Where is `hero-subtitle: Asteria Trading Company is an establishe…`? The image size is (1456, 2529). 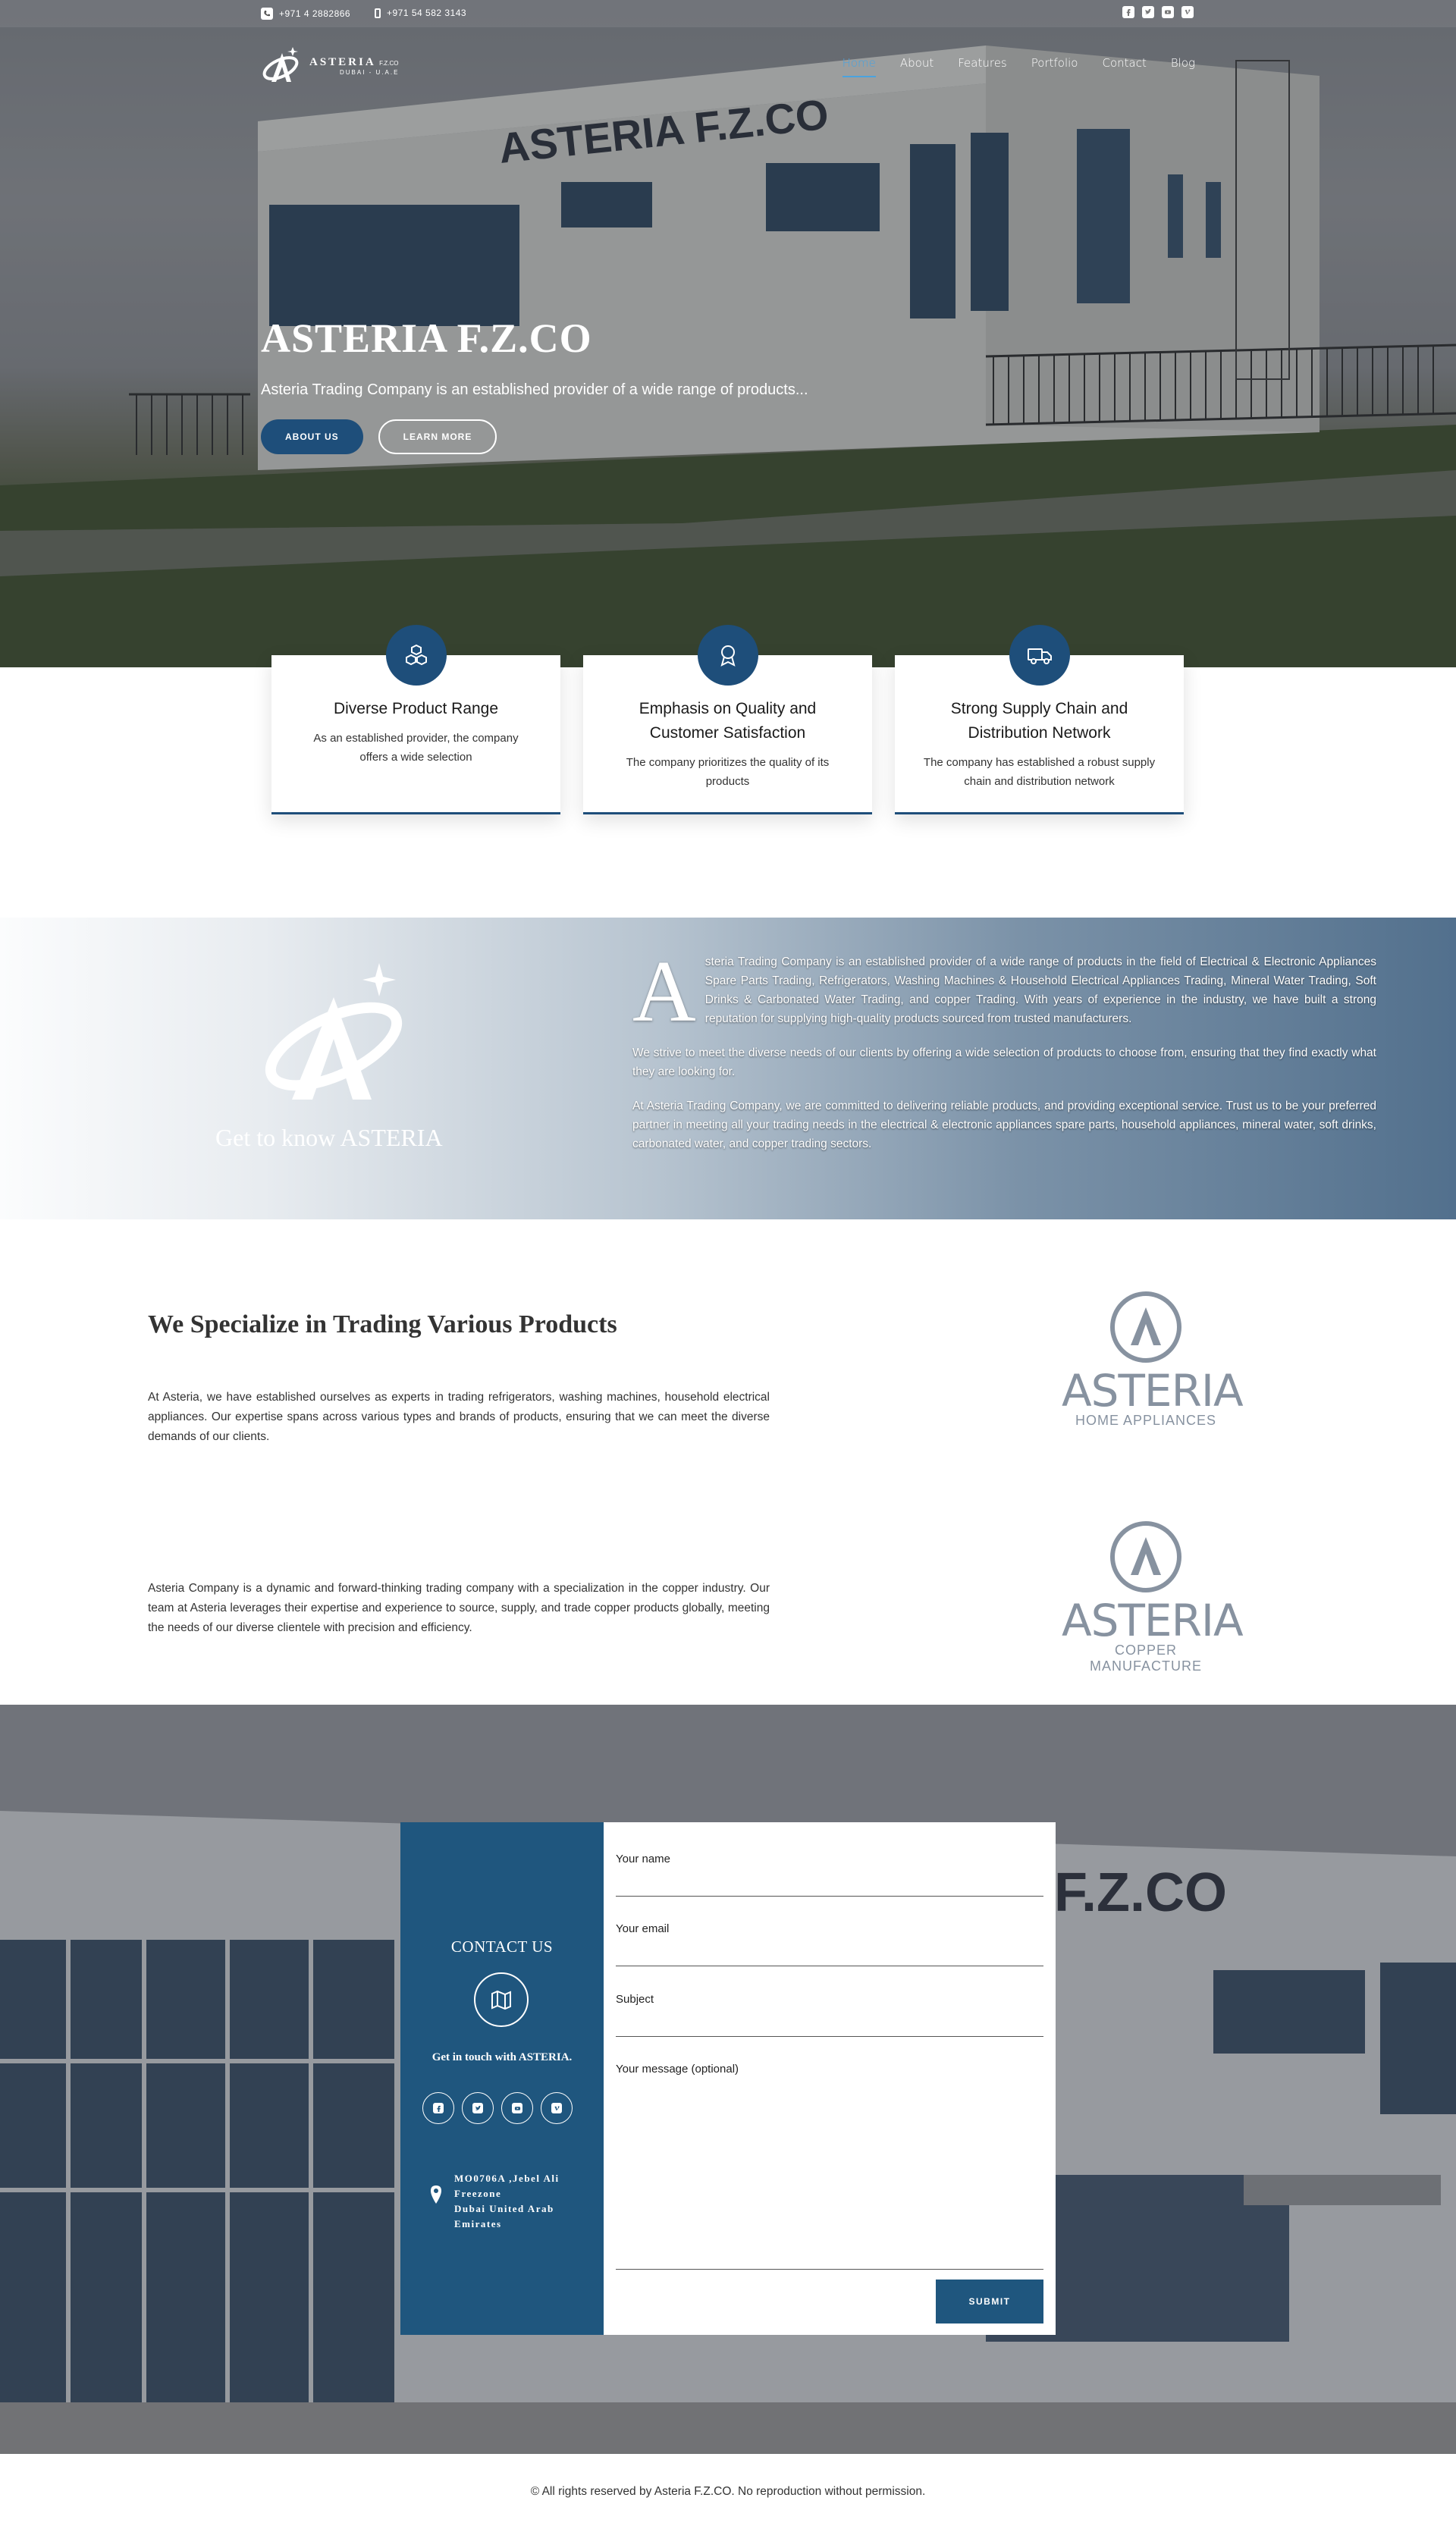 hero-subtitle: Asteria Trading Company is an establishe… is located at coordinates (534, 389).